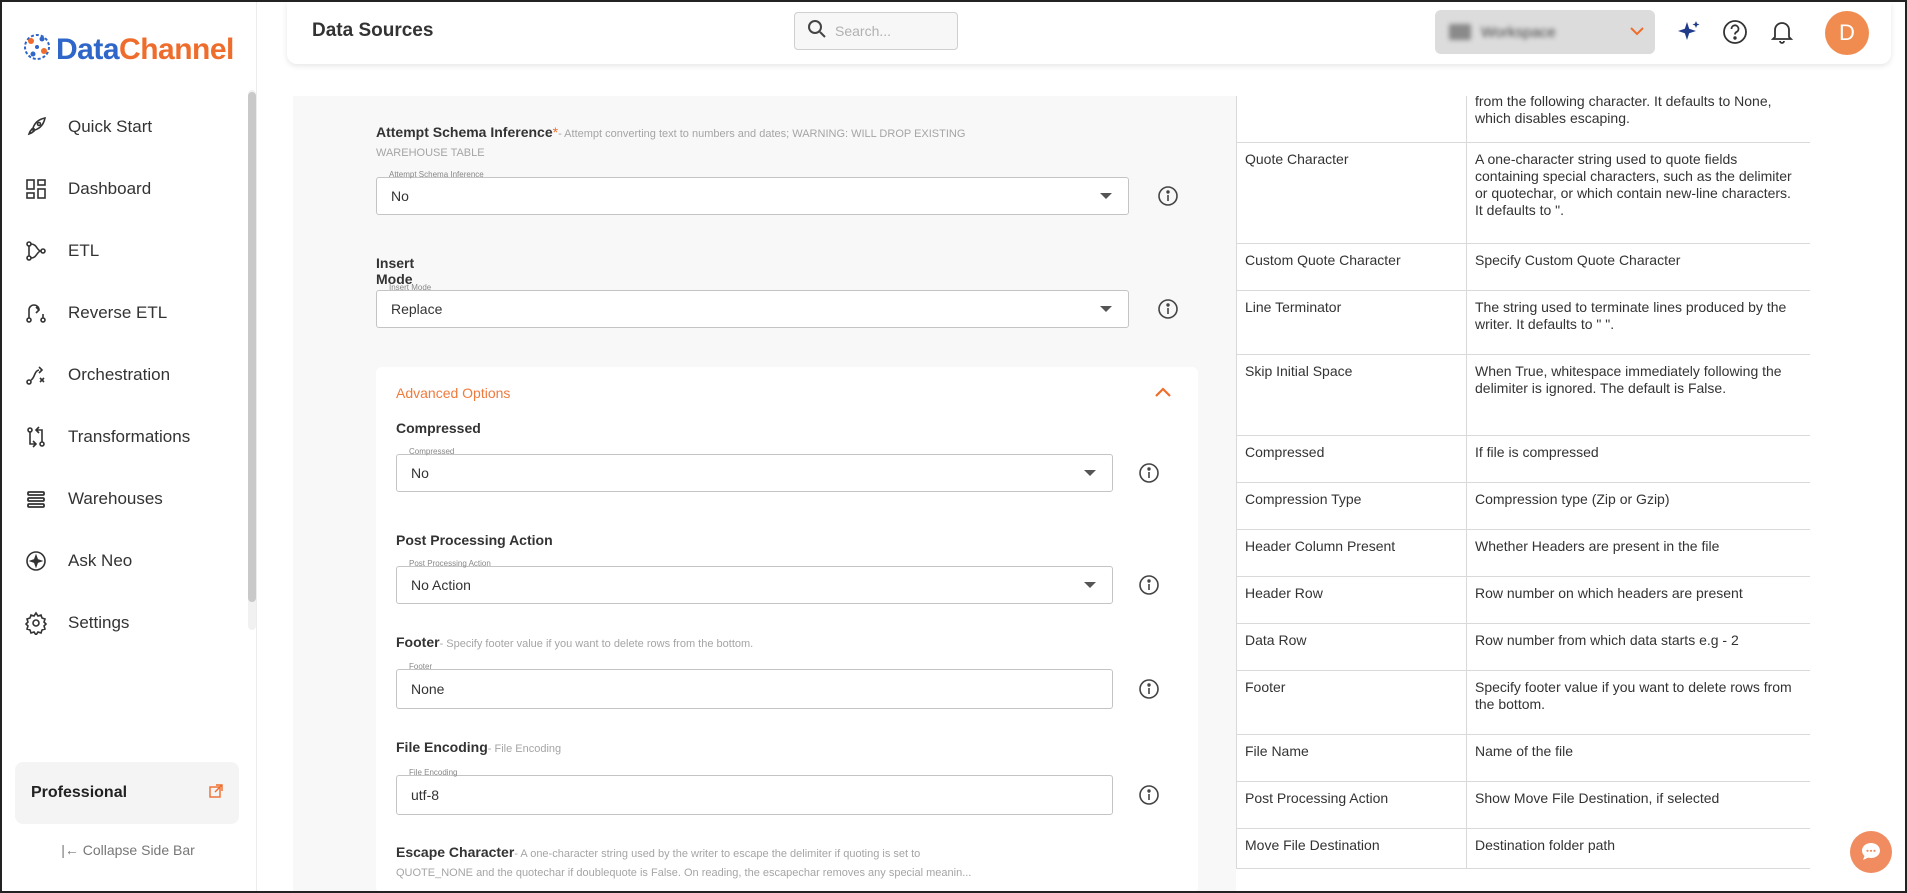  What do you see at coordinates (436, 174) in the screenshot?
I see `field-legend: Attempt Schema Inference` at bounding box center [436, 174].